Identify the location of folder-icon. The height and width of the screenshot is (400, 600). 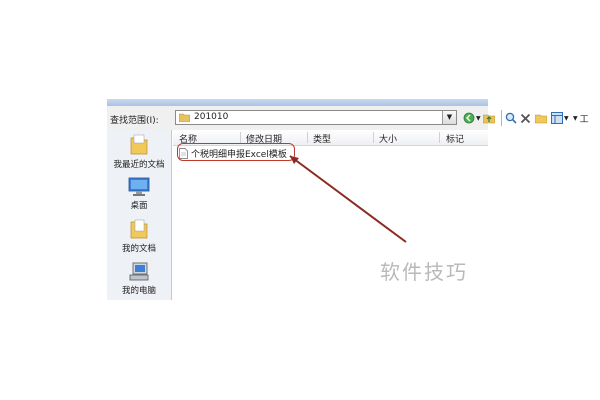
(184, 117).